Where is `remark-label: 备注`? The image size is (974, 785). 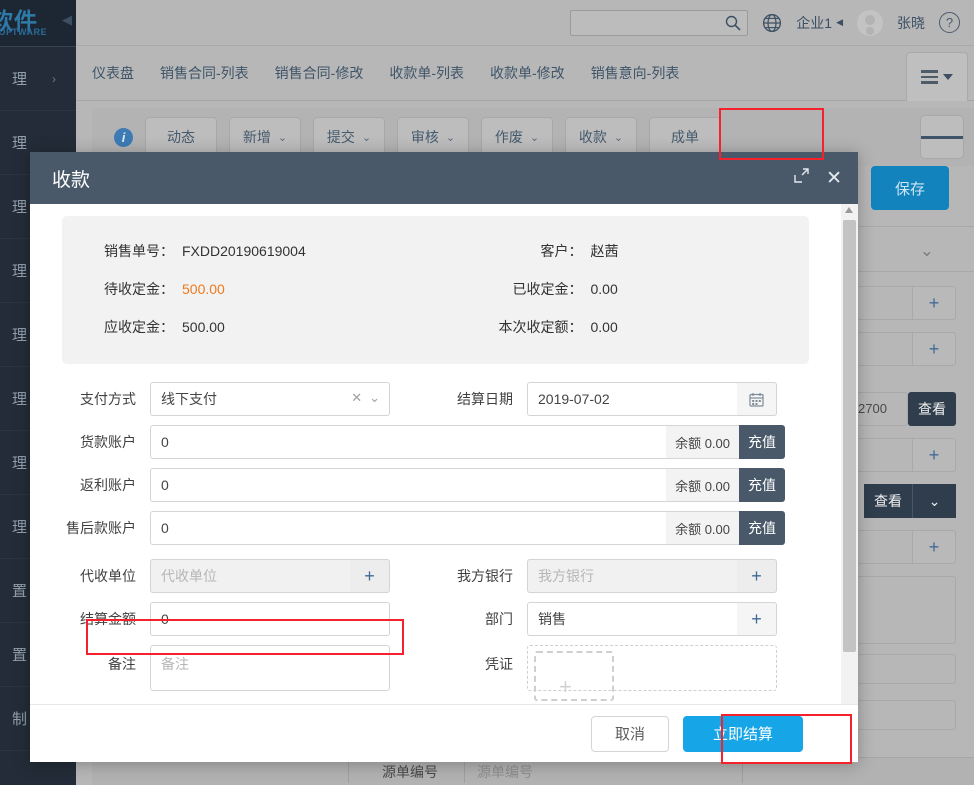
remark-label: 备注 is located at coordinates (122, 664).